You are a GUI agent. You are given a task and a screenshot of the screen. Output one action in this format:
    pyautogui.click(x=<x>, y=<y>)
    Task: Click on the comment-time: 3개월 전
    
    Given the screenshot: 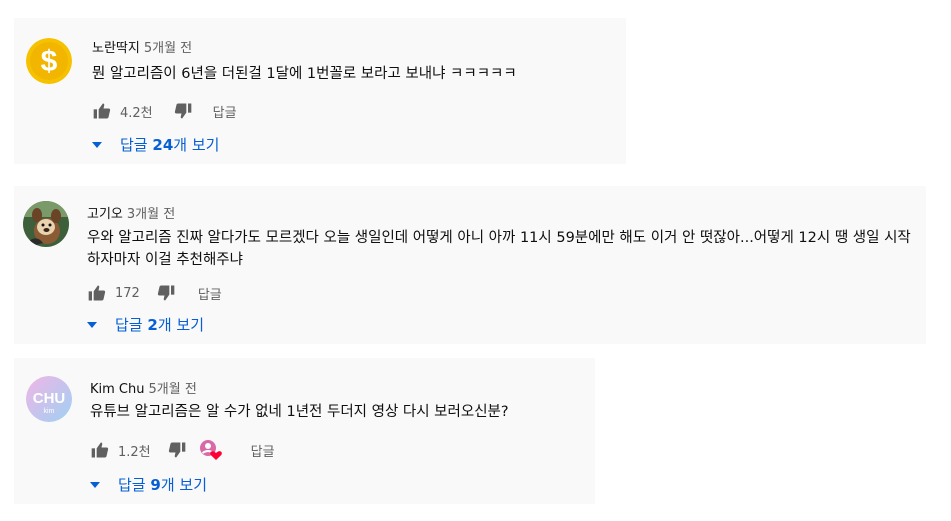 What is the action you would take?
    pyautogui.click(x=151, y=214)
    